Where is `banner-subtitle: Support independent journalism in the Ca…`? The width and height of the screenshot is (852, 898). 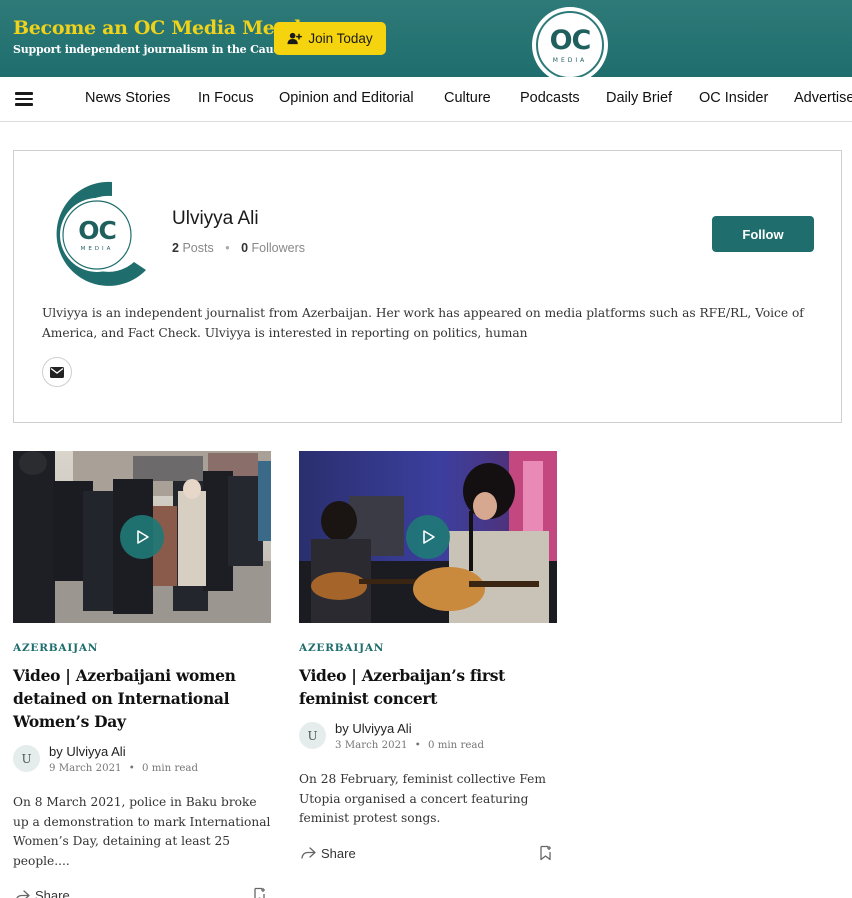 banner-subtitle: Support independent journalism in the Ca… is located at coordinates (160, 49).